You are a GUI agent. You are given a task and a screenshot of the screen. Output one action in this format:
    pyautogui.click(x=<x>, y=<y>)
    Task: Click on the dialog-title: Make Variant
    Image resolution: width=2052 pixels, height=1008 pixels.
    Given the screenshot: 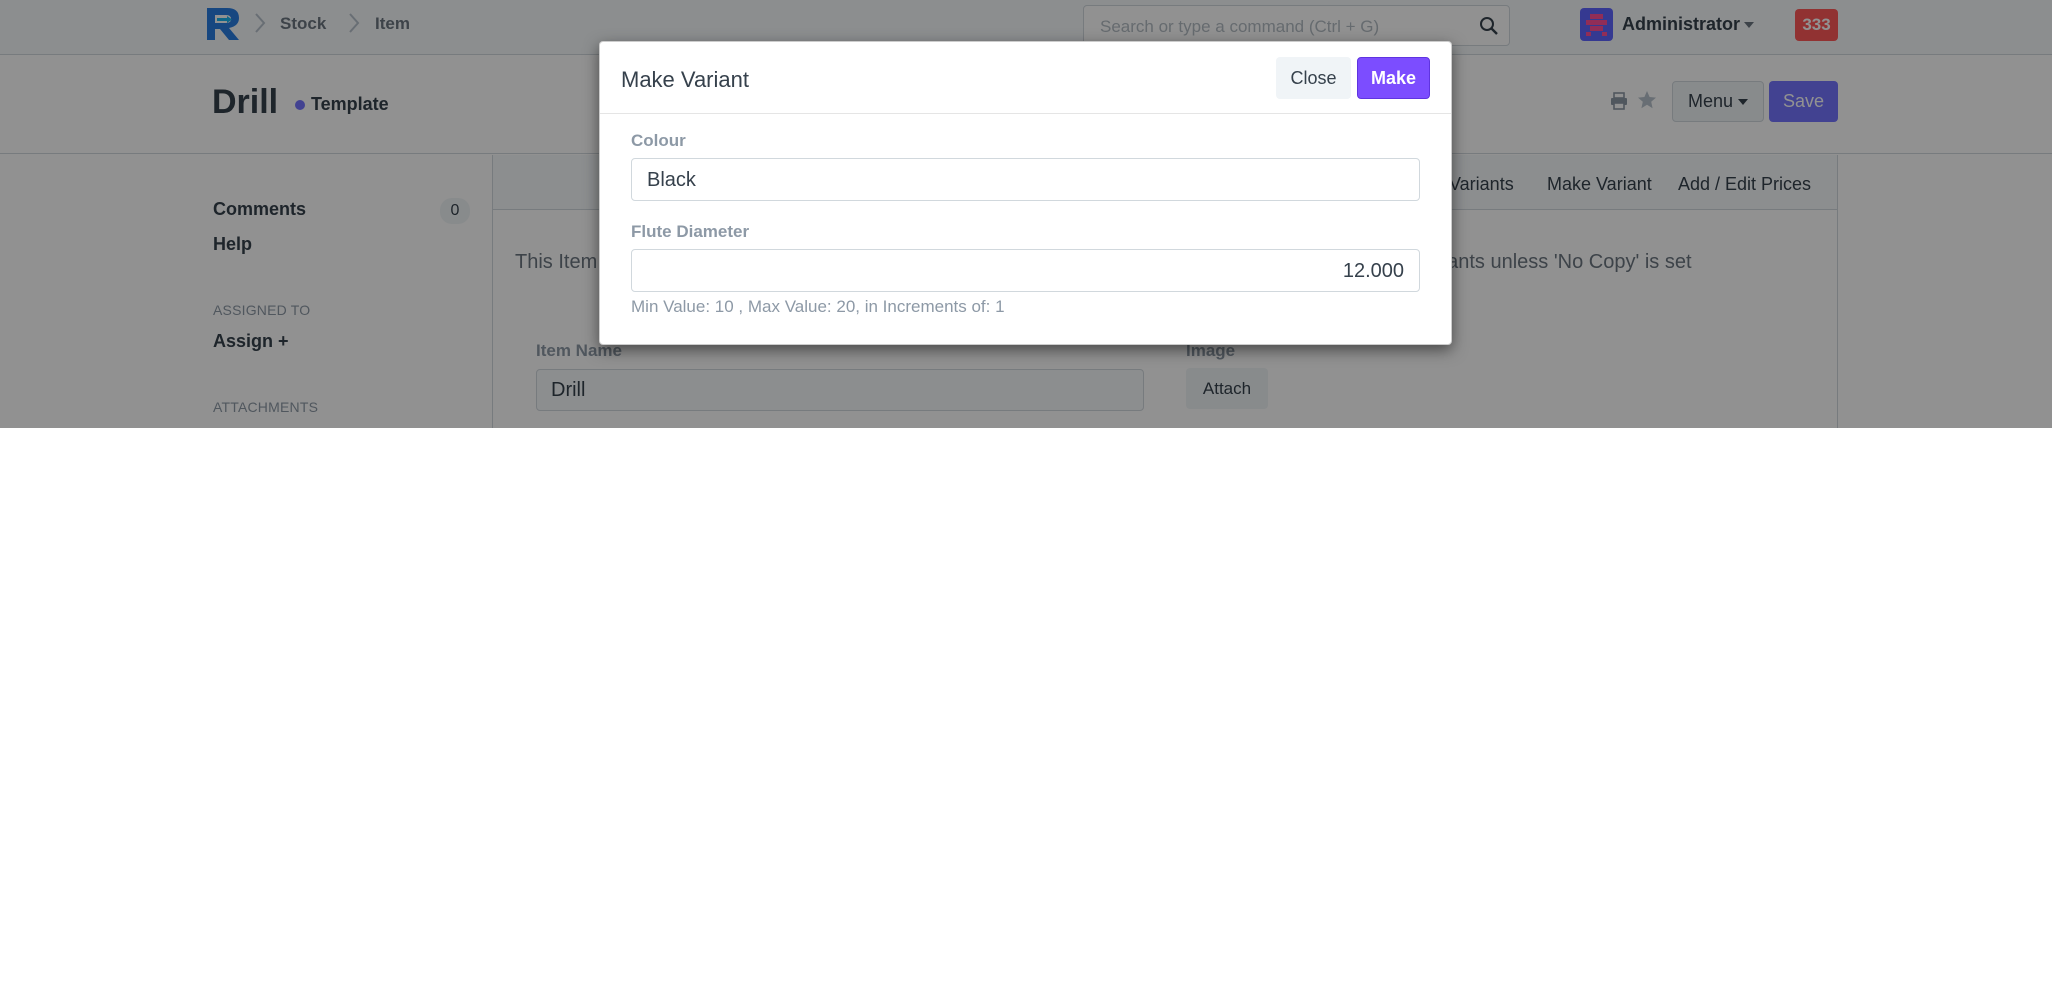 What is the action you would take?
    pyautogui.click(x=685, y=79)
    